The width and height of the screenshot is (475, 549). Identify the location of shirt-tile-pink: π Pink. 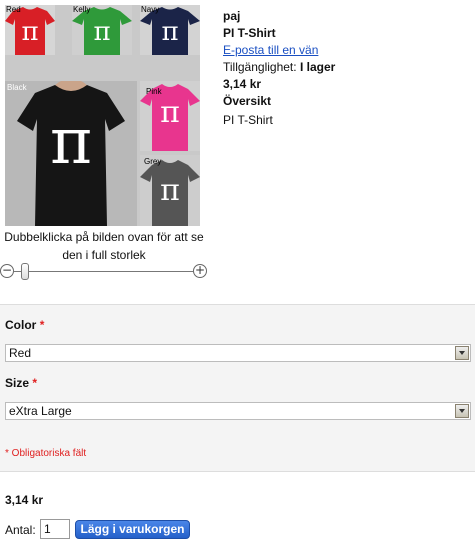
(170, 116).